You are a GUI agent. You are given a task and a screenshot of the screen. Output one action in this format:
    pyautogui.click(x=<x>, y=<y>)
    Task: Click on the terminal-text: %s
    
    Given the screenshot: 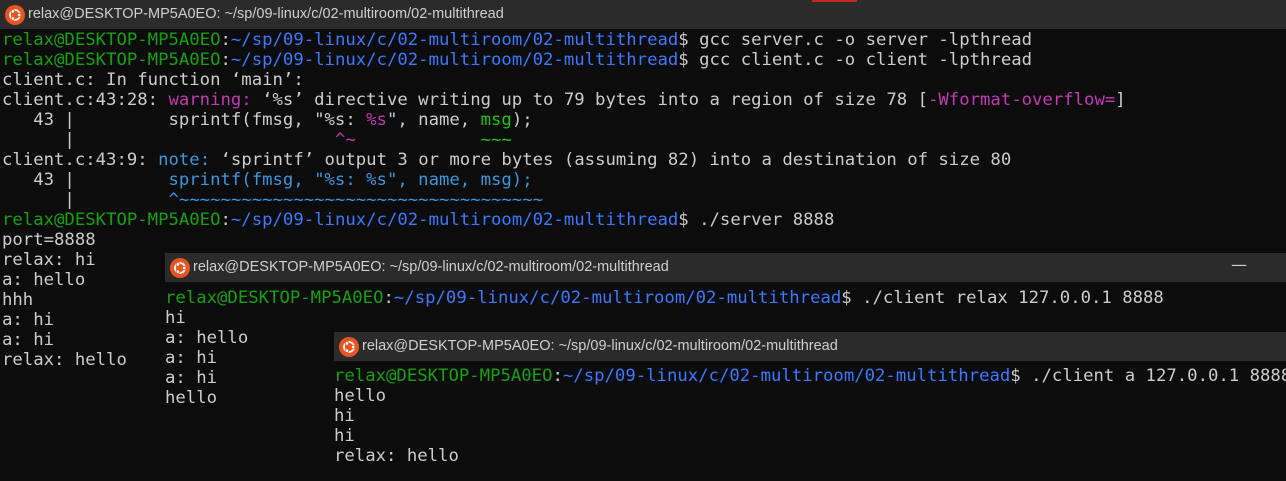 What is the action you would take?
    pyautogui.click(x=376, y=120)
    